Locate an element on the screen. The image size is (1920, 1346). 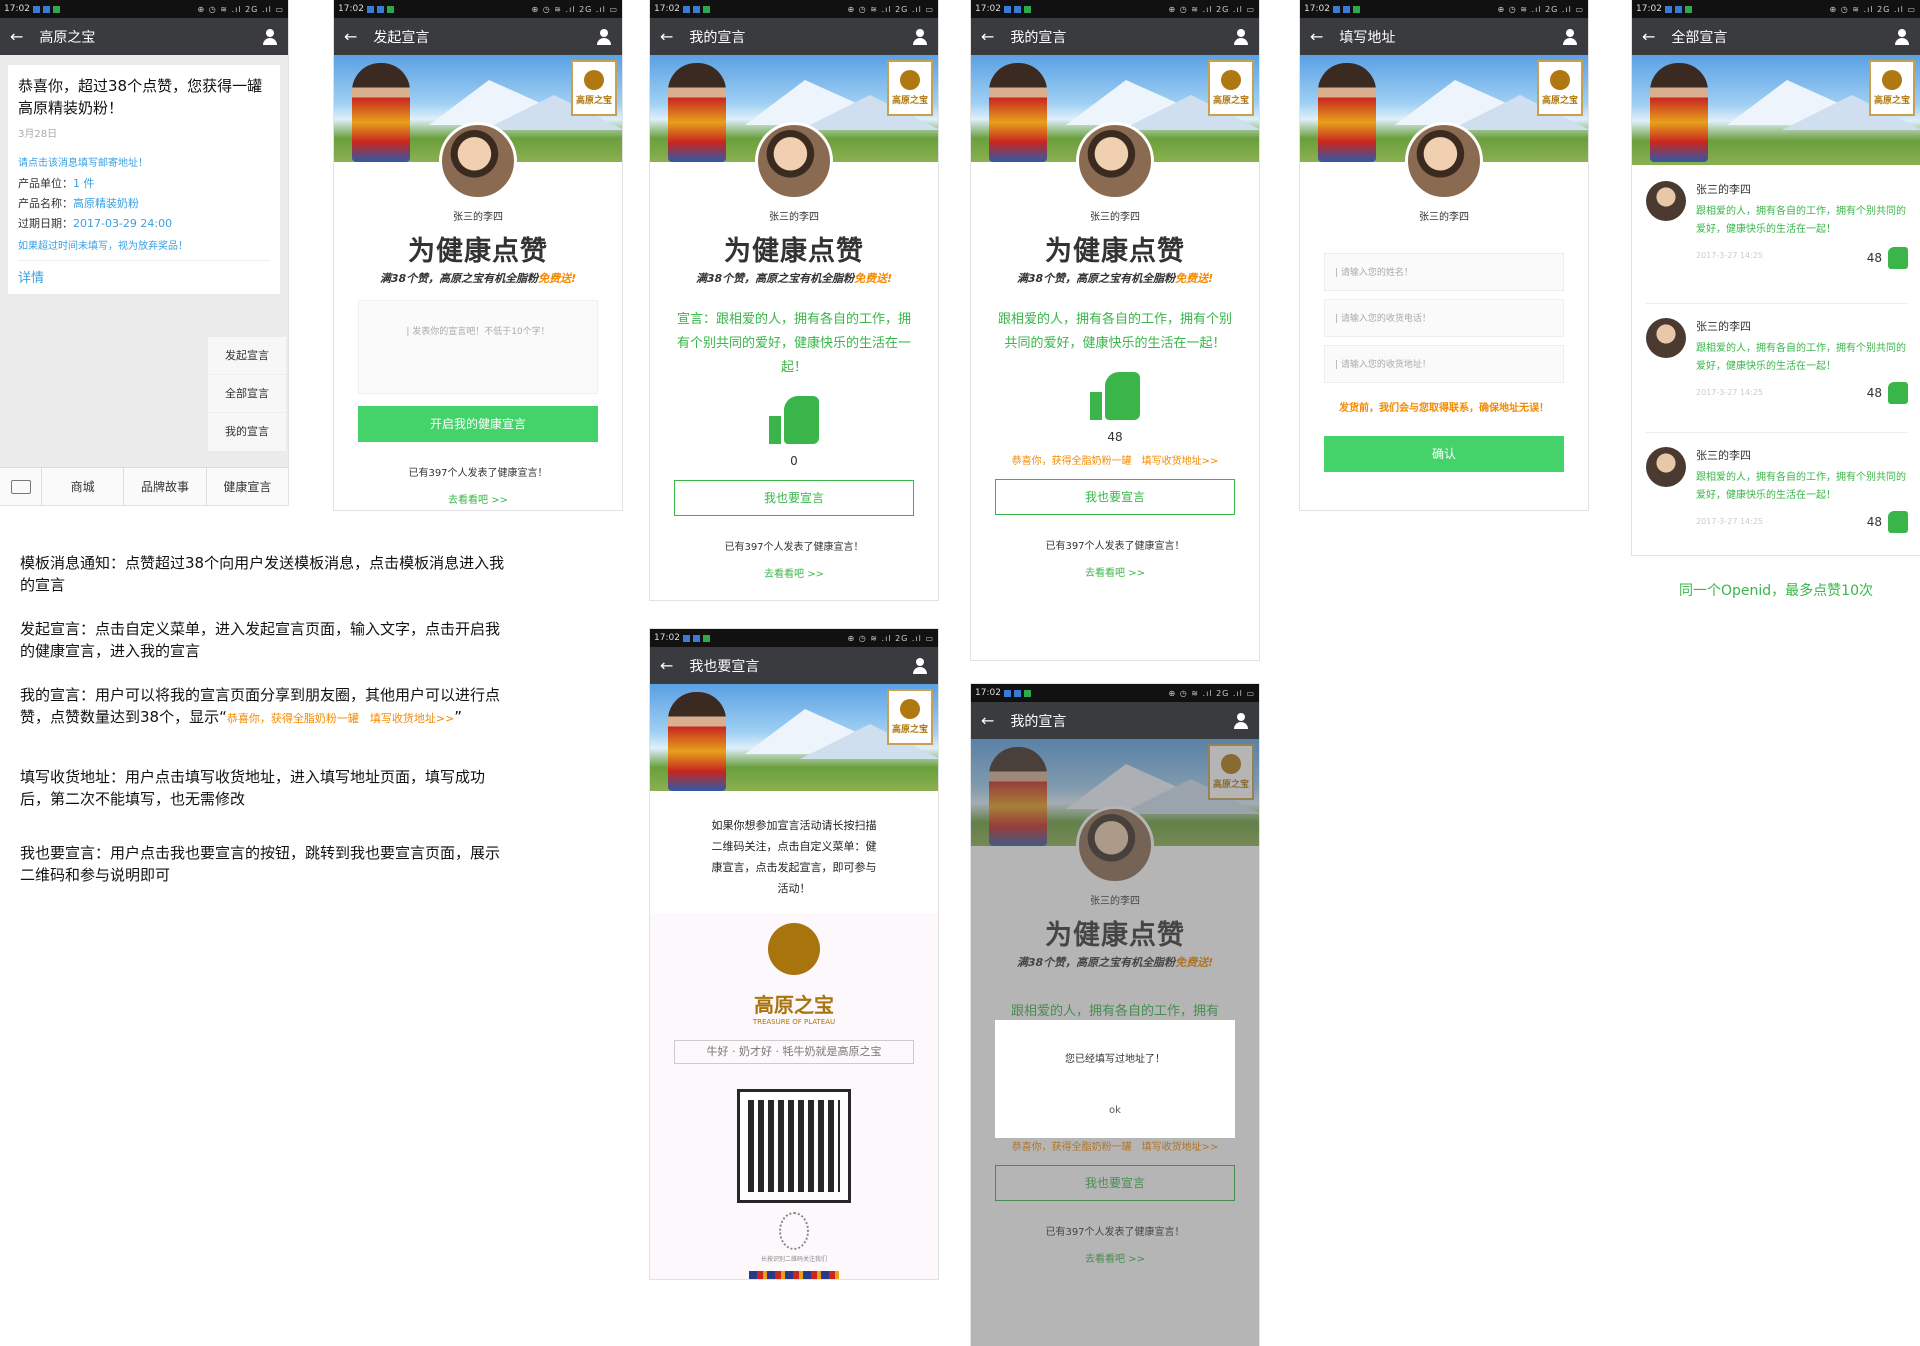
name-input: | 请输入您的姓名！ is located at coordinates (1444, 272).